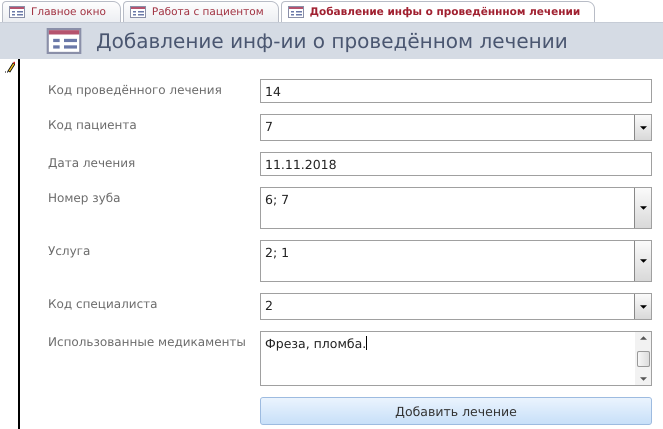 This screenshot has width=663, height=429. Describe the element at coordinates (456, 164) in the screenshot. I see `input-field: 11.11.2018` at that location.